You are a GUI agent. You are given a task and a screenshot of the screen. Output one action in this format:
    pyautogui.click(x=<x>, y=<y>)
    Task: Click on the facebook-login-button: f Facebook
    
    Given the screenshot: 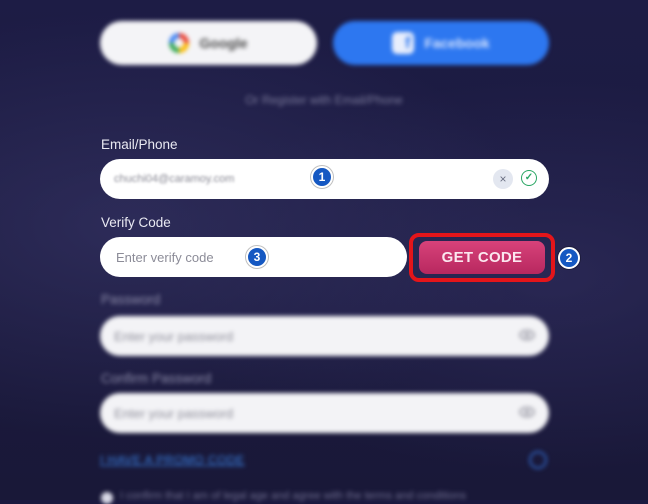 What is the action you would take?
    pyautogui.click(x=441, y=43)
    